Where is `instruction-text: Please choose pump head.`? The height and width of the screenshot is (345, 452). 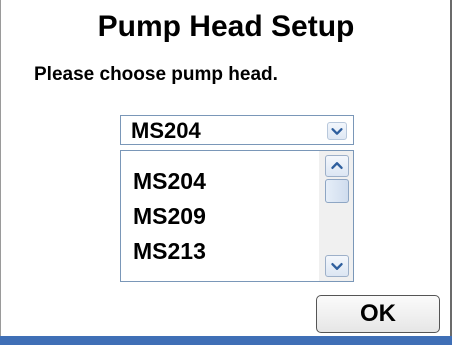 instruction-text: Please choose pump head. is located at coordinates (156, 74).